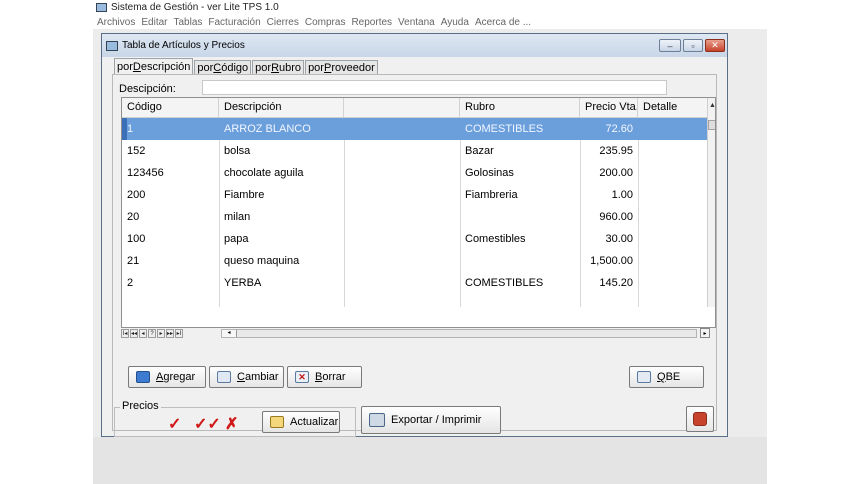  What do you see at coordinates (711, 105) in the screenshot?
I see `scroll-up-icon: ▲` at bounding box center [711, 105].